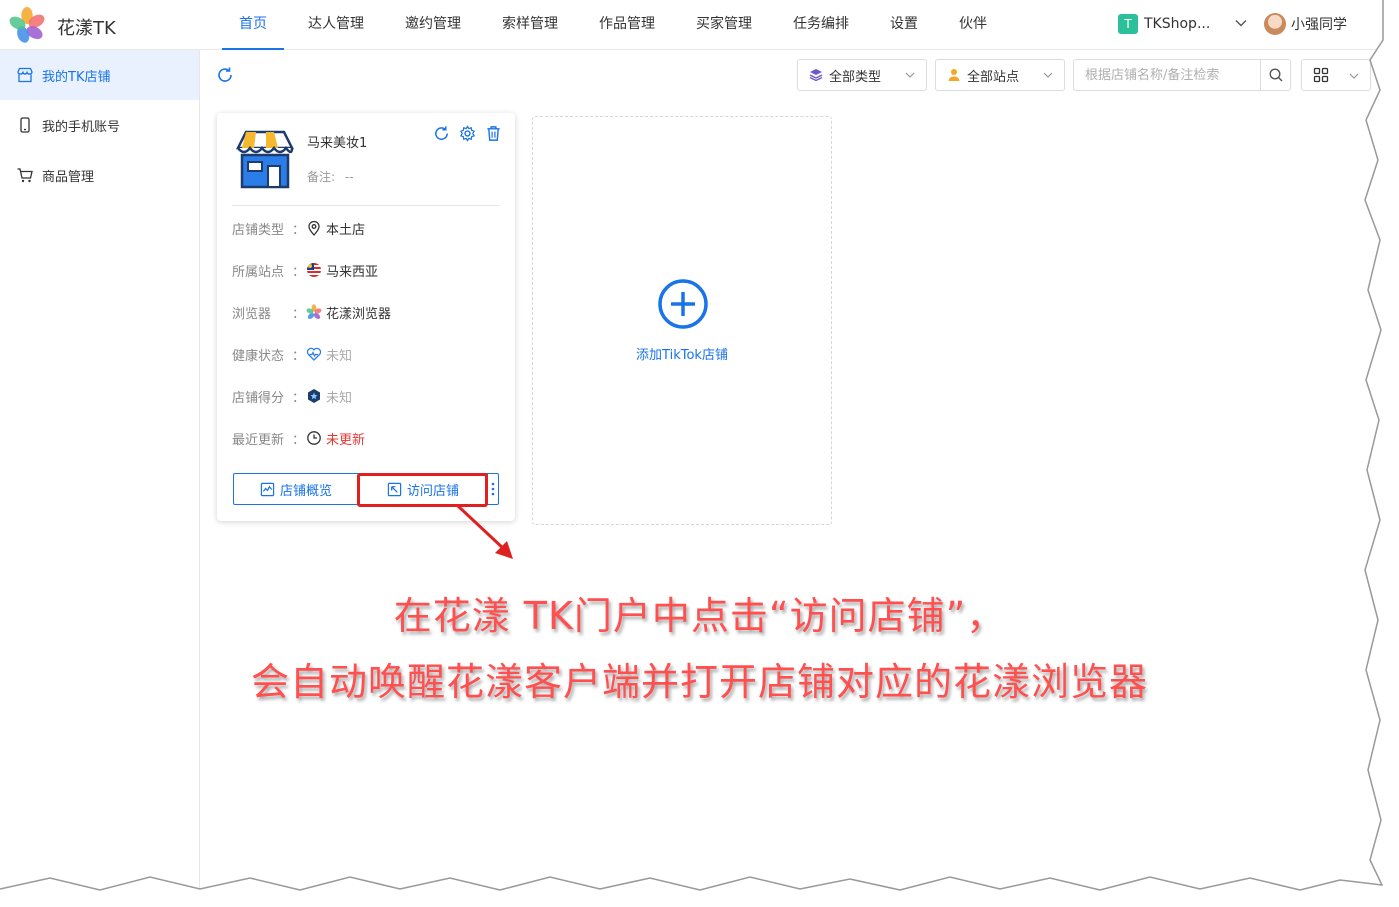  I want to click on info-value: 花漾浏览器, so click(348, 312).